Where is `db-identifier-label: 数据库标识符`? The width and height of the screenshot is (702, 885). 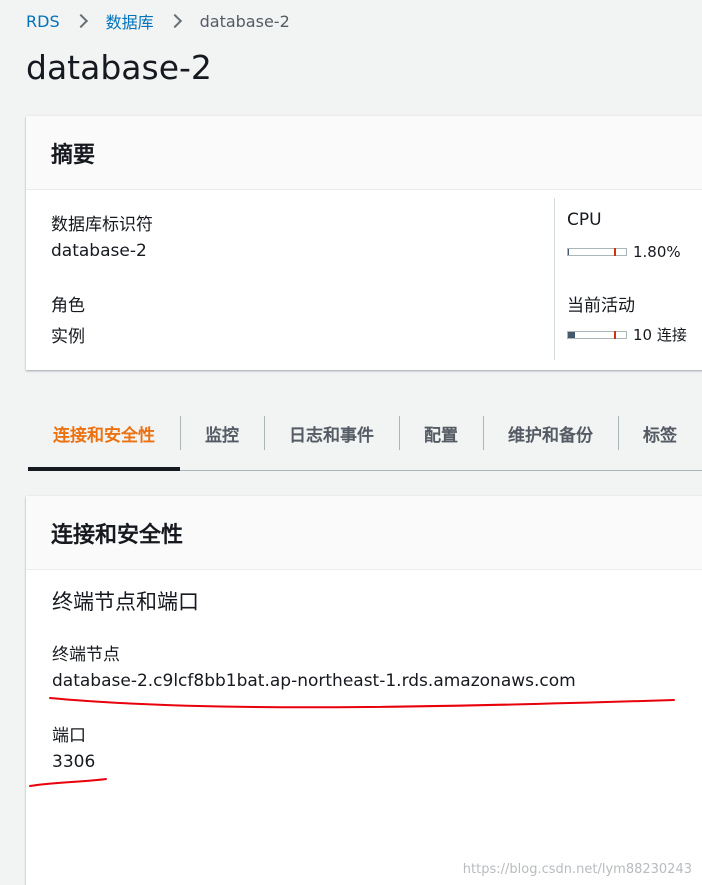
db-identifier-label: 数据库标识符 is located at coordinates (102, 225).